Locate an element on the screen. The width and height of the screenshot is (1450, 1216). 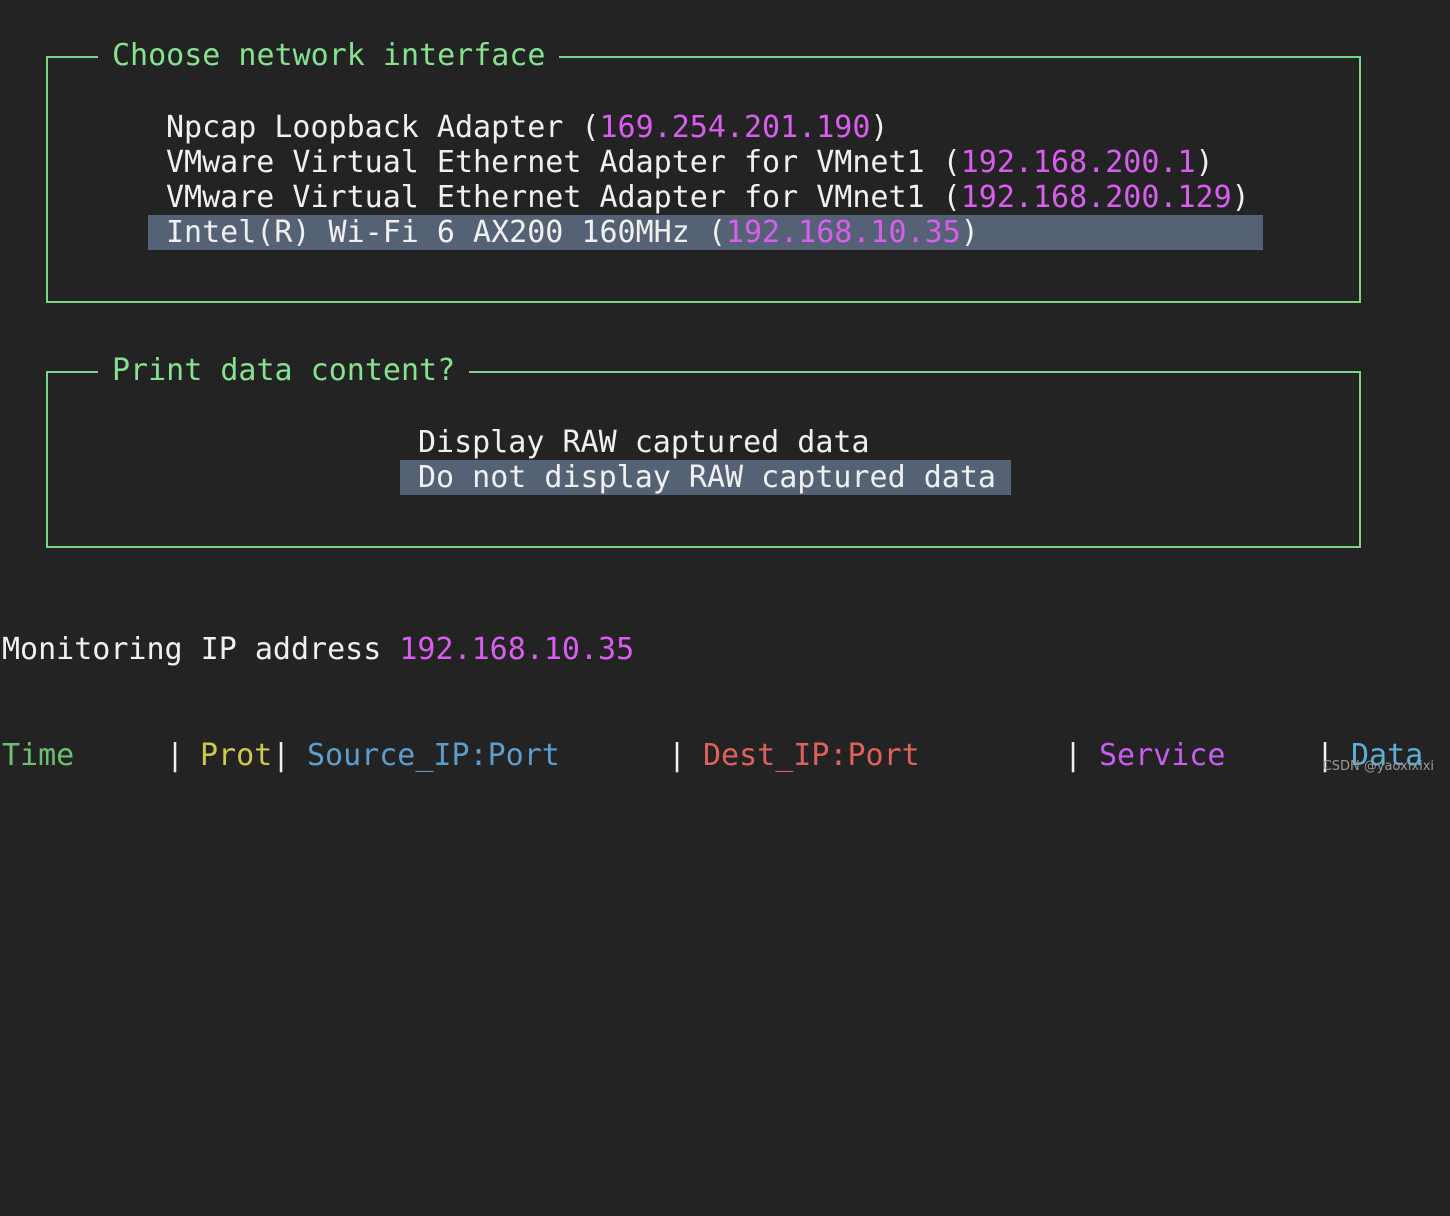
monitoring-status: Monitoring IP address 192.168.10.35 is located at coordinates (318, 650).